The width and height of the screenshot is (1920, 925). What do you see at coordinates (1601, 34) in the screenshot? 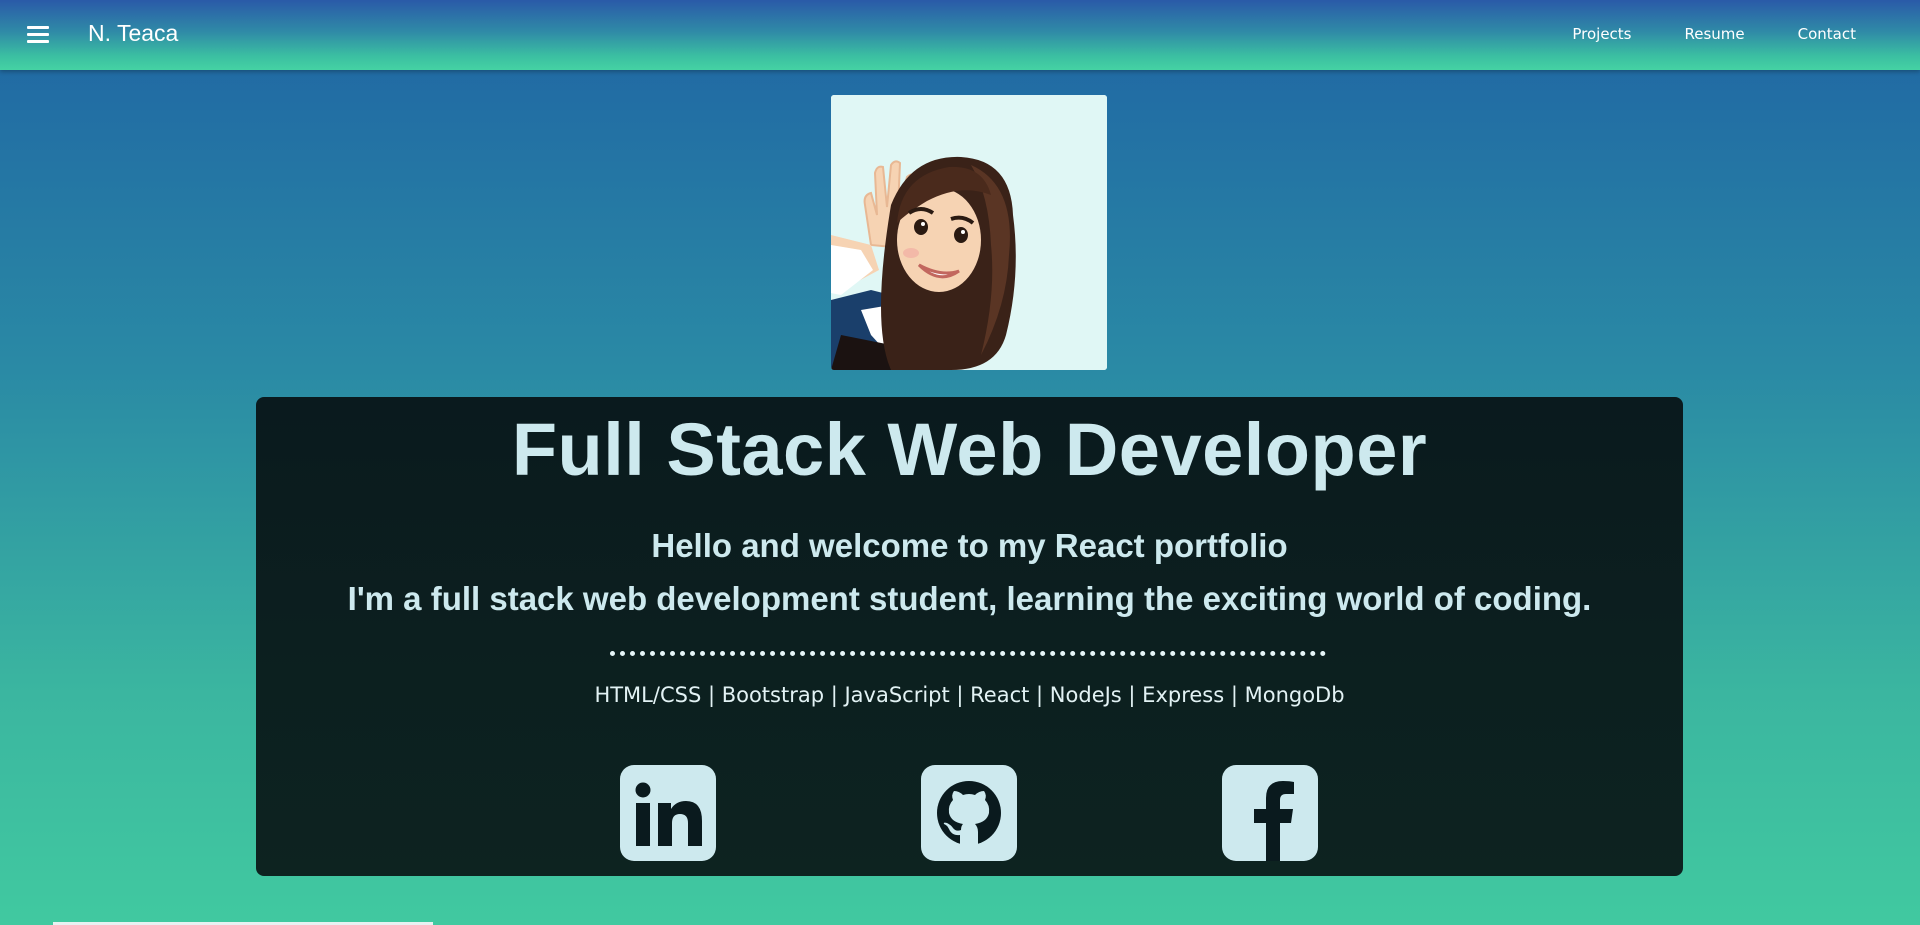
I see `nav-link-projects: Projects` at bounding box center [1601, 34].